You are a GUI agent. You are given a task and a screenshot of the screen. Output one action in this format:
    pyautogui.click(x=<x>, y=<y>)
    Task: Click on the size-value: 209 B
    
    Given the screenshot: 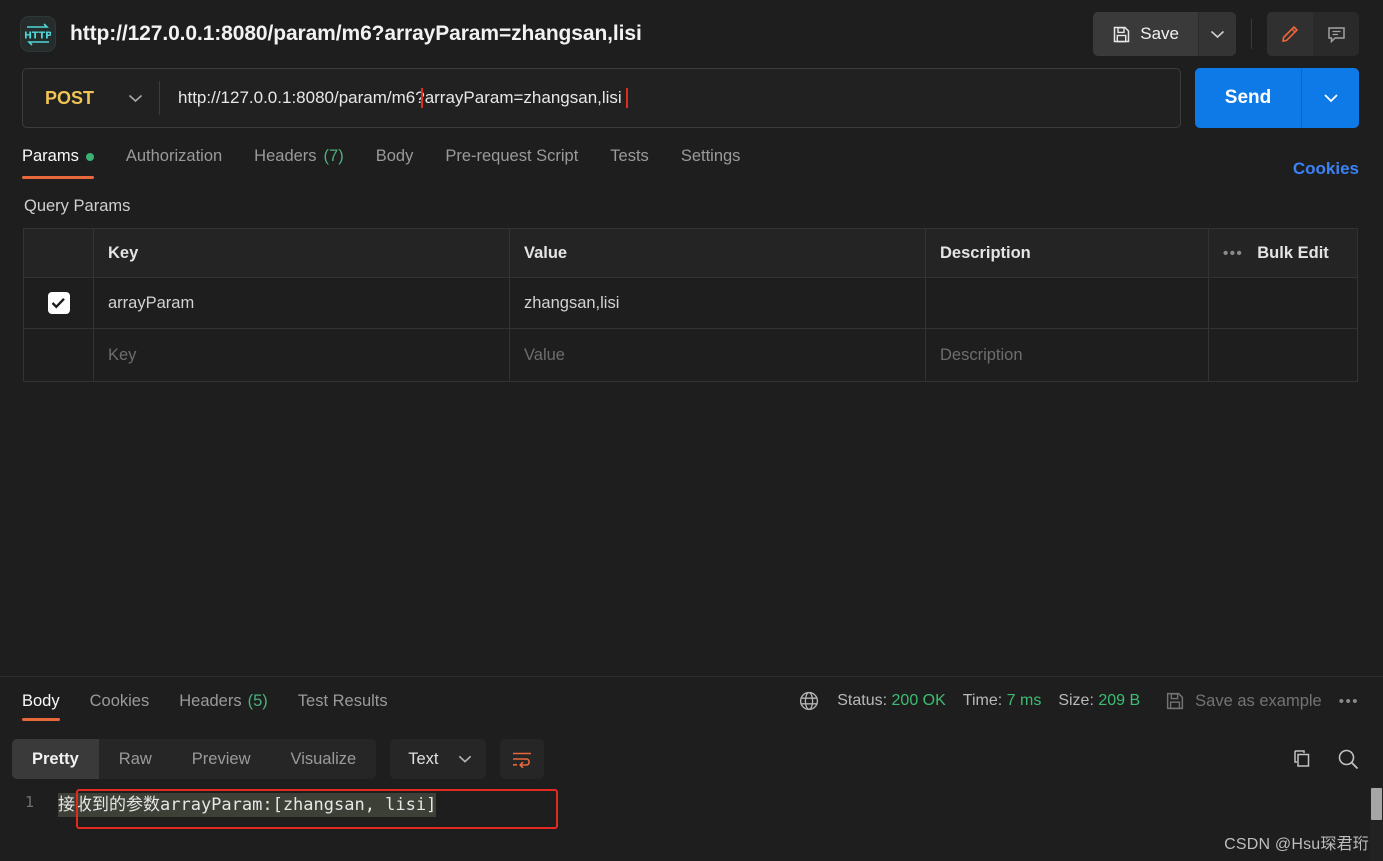 What is the action you would take?
    pyautogui.click(x=1119, y=700)
    